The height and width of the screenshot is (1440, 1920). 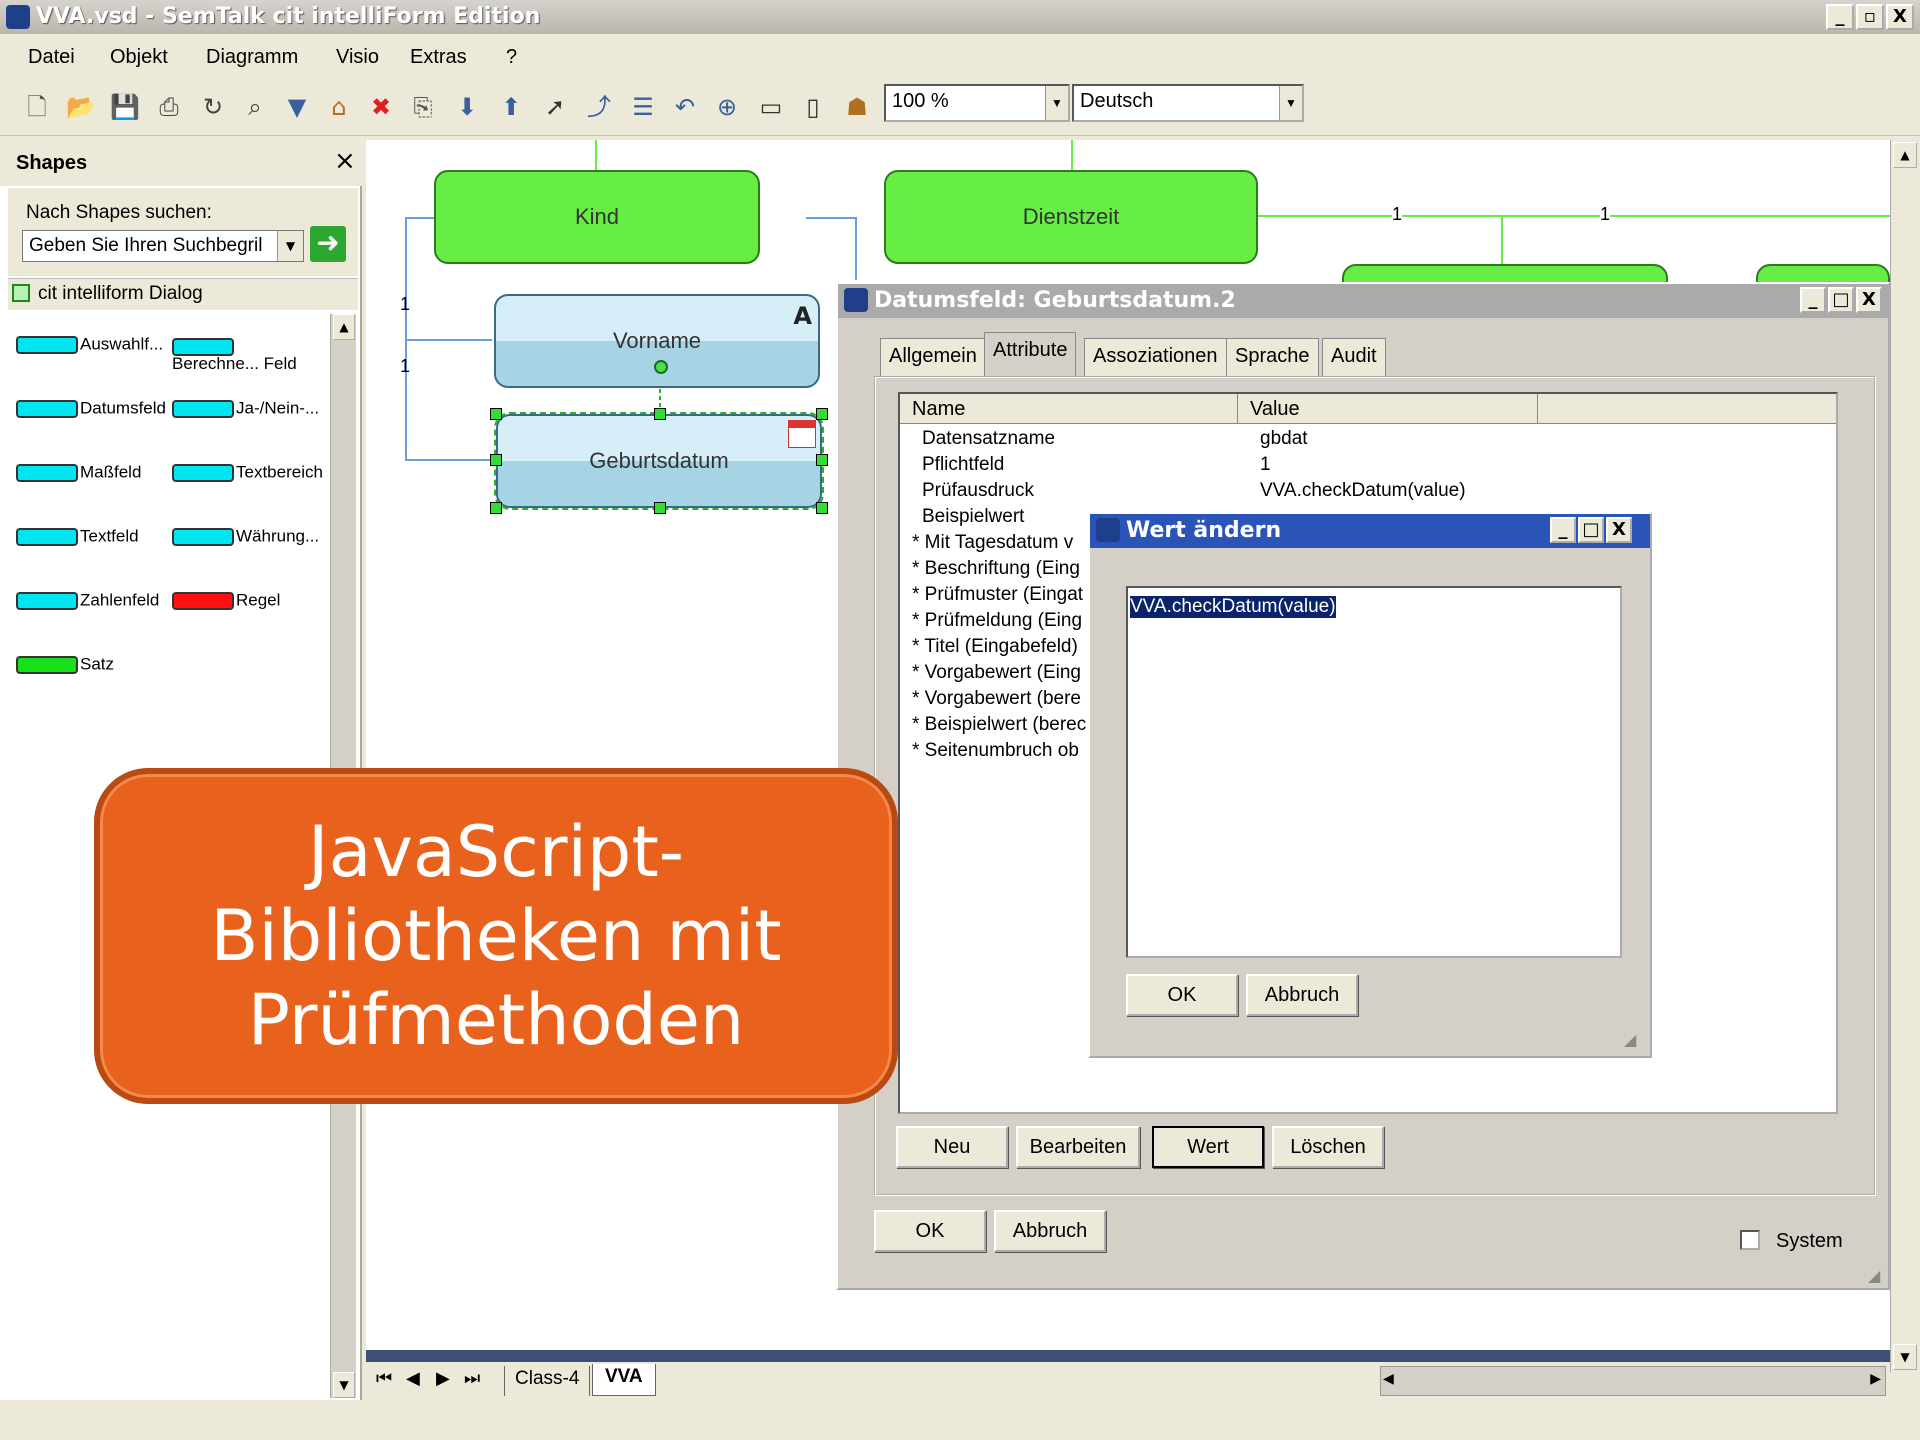 I want to click on align-icon: ☰, so click(x=643, y=107).